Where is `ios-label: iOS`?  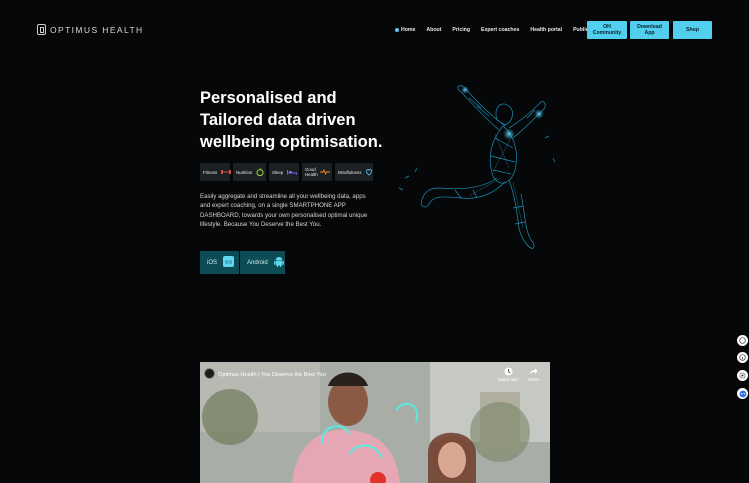
ios-label: iOS is located at coordinates (212, 262).